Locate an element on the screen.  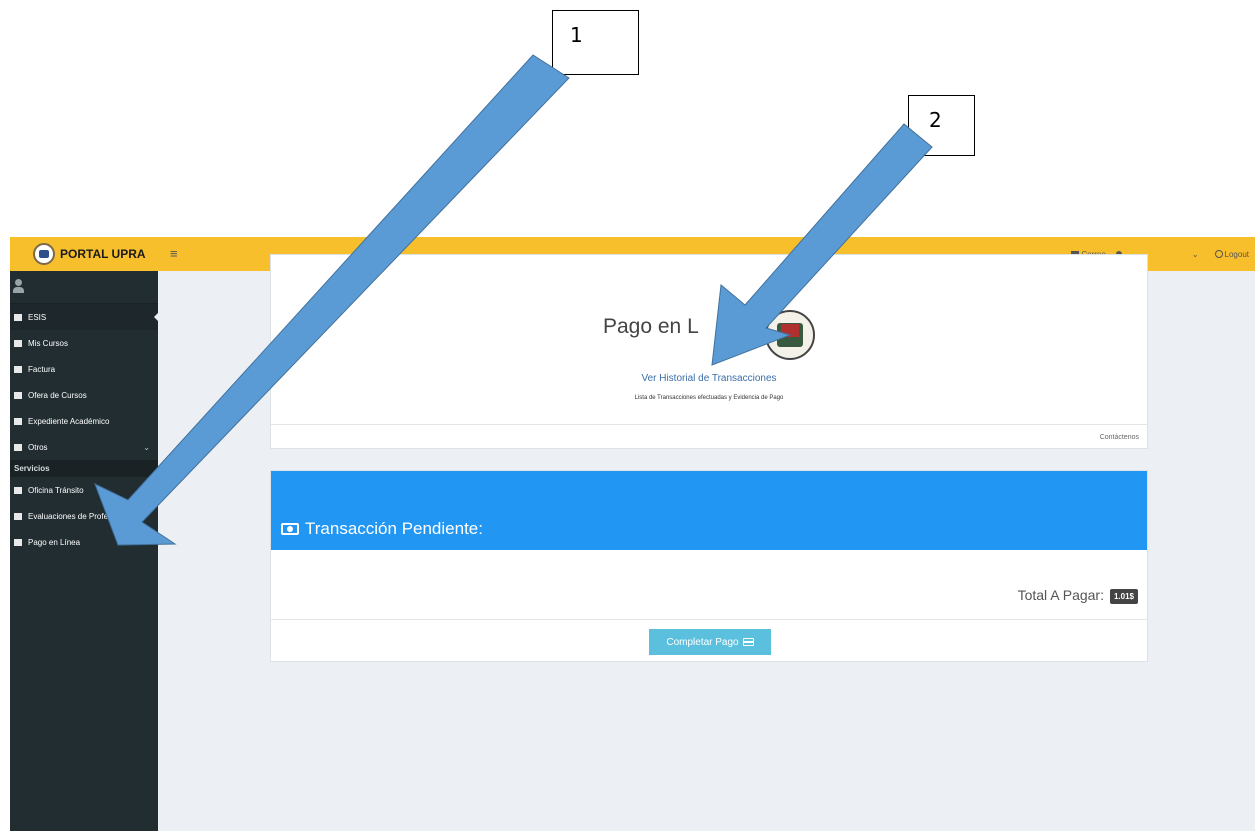
pending-transaction-title: Transacción Pendiente: is located at coordinates (382, 529).